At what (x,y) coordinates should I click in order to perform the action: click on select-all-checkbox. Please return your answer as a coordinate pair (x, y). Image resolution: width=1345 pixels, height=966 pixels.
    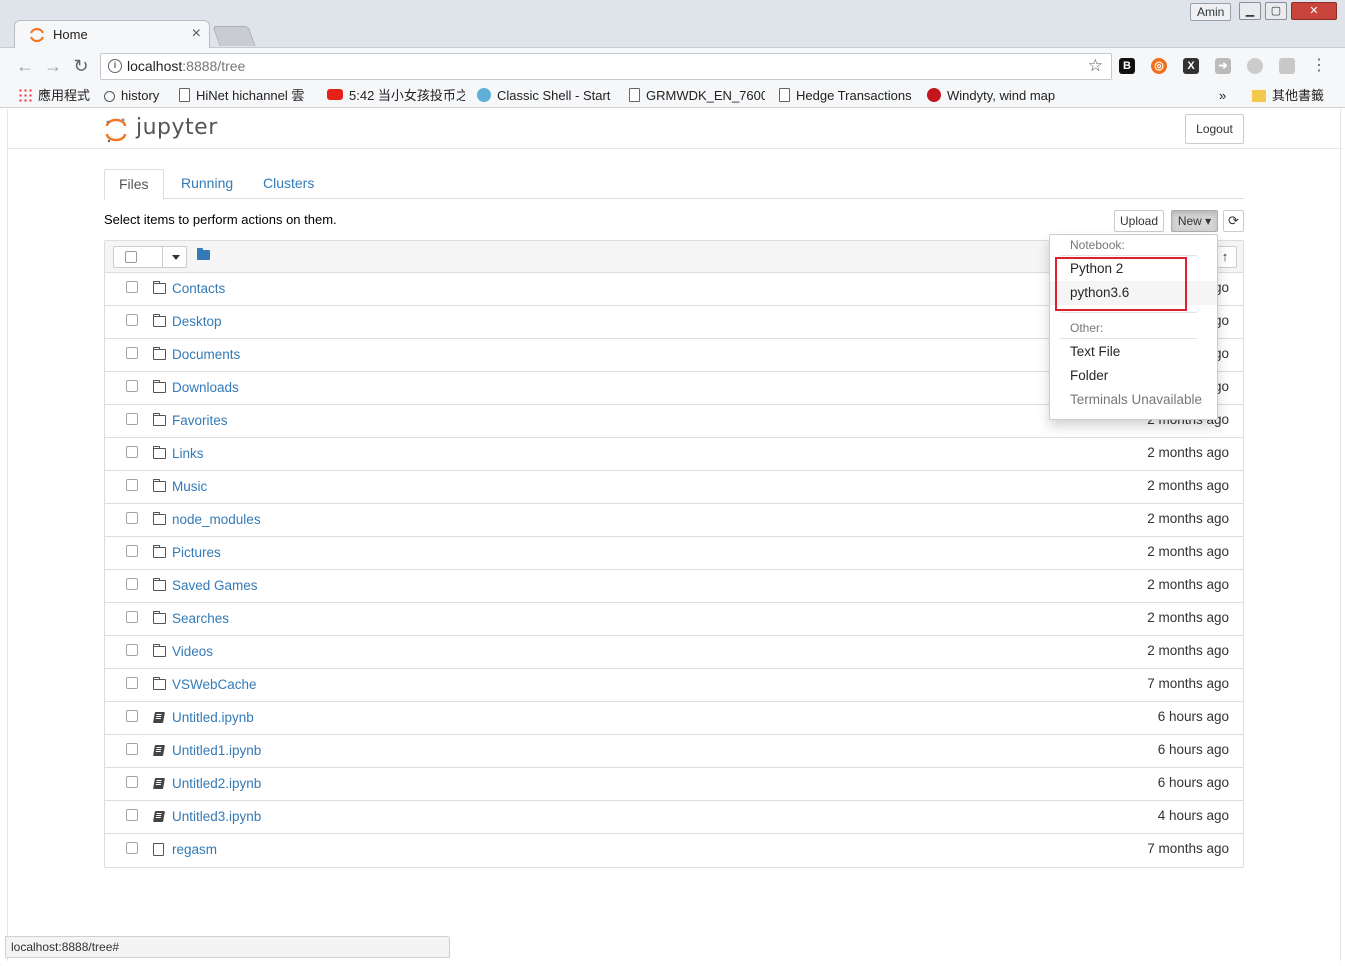
    Looking at the image, I should click on (131, 257).